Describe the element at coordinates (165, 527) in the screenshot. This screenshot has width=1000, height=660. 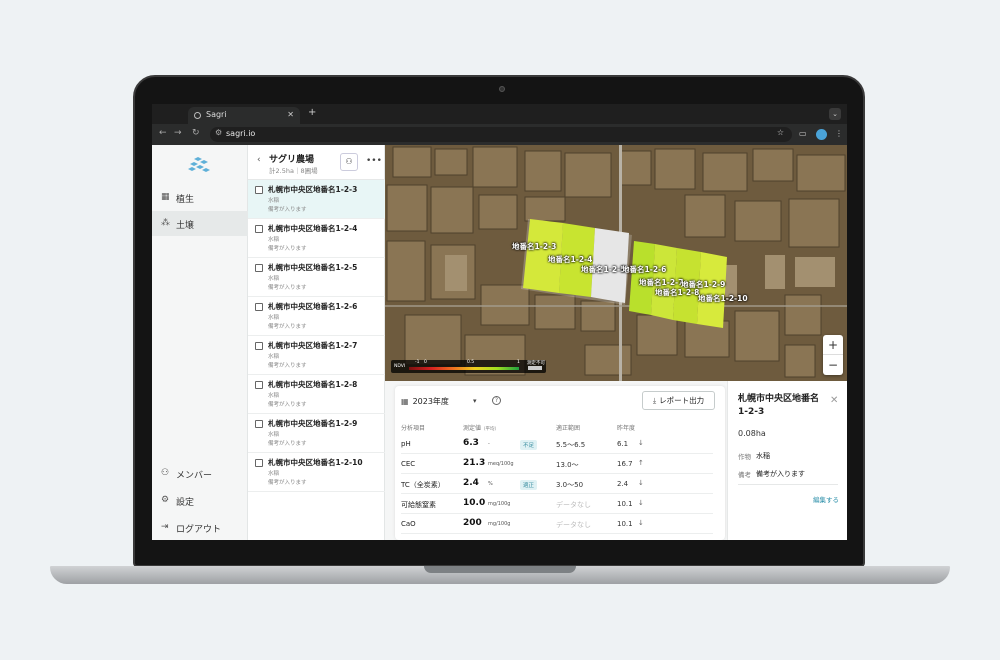
I see `logout-icon: ⇥` at that location.